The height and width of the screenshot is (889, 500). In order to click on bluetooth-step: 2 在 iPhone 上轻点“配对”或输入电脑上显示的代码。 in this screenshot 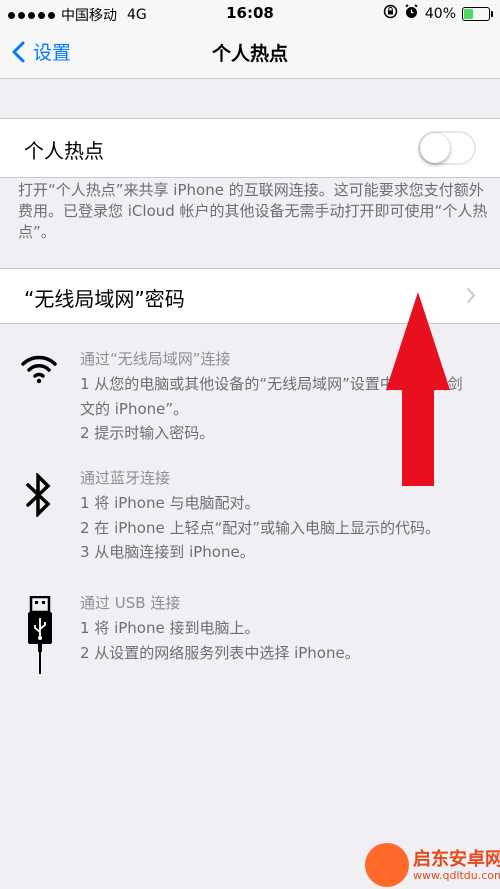, I will do `click(260, 527)`.